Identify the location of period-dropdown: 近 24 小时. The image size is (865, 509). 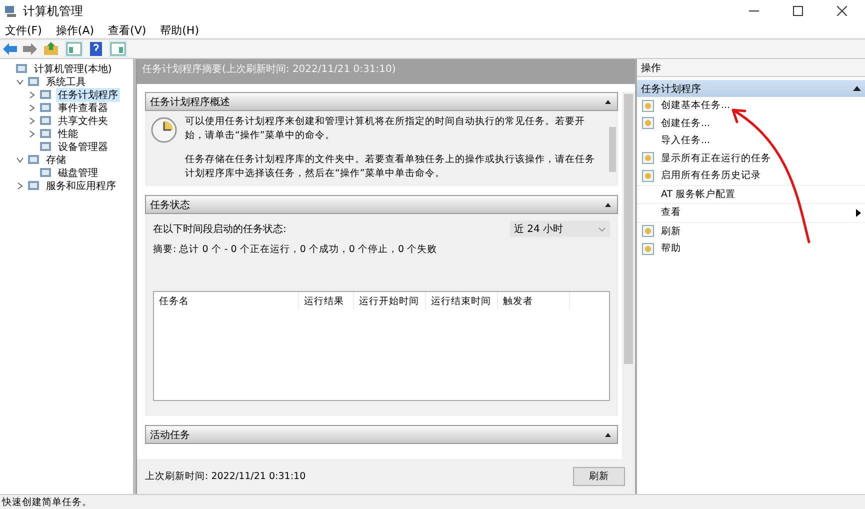
(560, 229).